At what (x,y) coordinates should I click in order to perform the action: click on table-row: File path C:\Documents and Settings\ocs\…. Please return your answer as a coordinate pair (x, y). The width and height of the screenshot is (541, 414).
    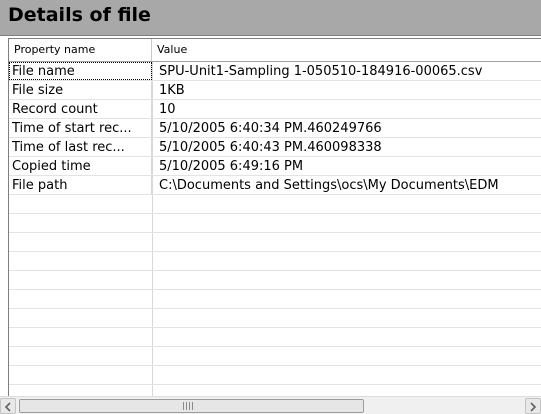
    Looking at the image, I should click on (275, 185).